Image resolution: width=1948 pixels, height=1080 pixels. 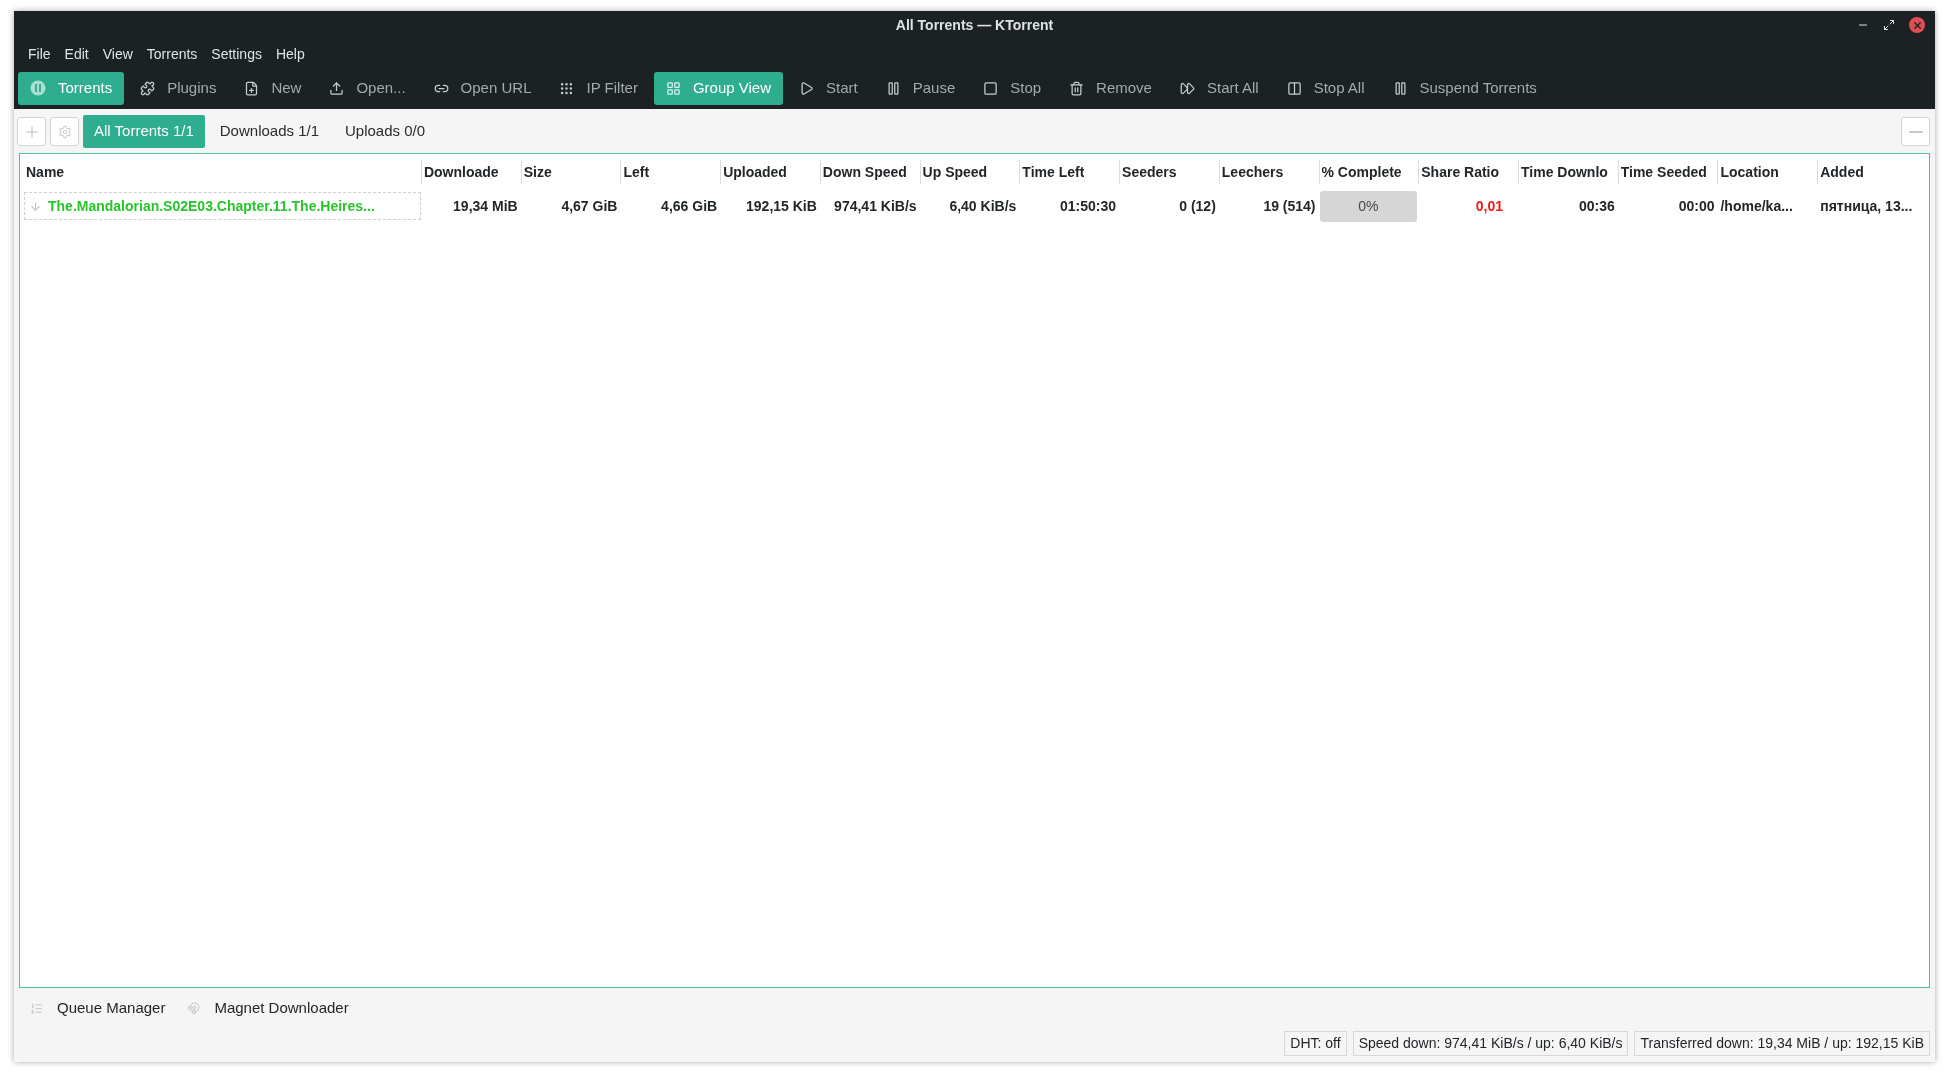 What do you see at coordinates (268, 1008) in the screenshot?
I see `dock-tab: Magnet Downloader` at bounding box center [268, 1008].